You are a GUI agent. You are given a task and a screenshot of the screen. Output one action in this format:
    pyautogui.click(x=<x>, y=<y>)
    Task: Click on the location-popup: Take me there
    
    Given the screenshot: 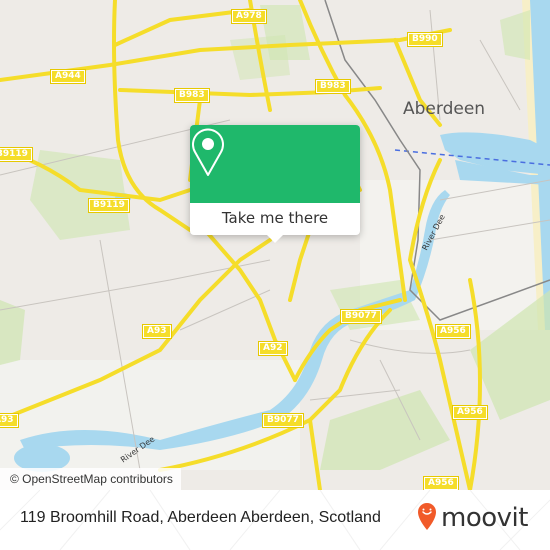 What is the action you would take?
    pyautogui.click(x=275, y=184)
    